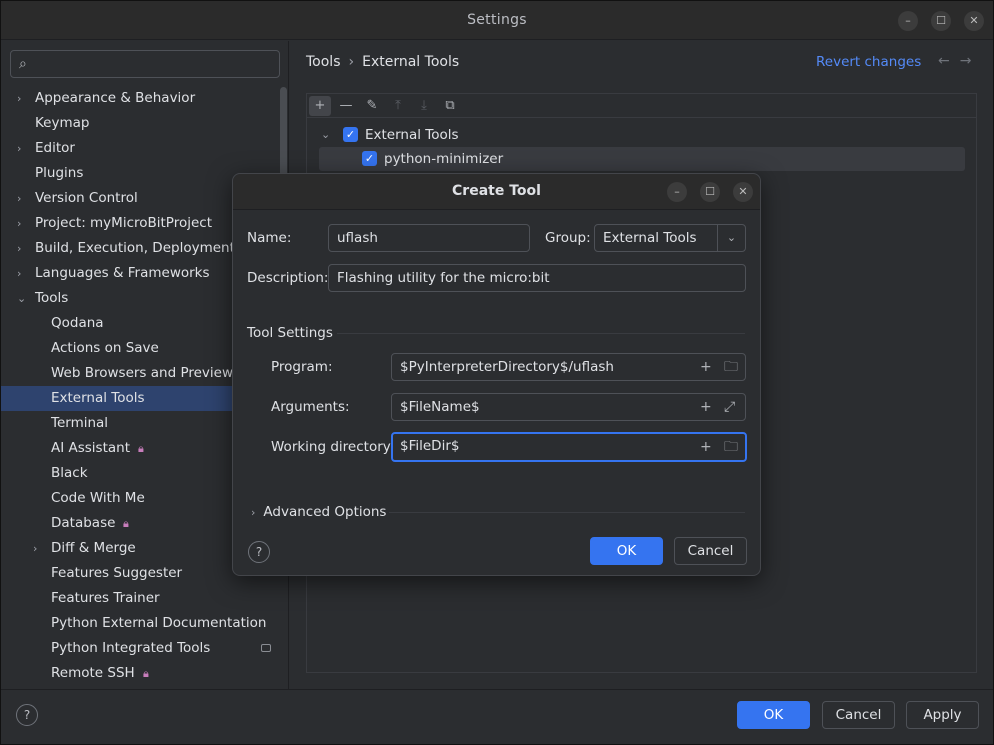  What do you see at coordinates (83, 523) in the screenshot?
I see `sidebar-item-label: Database` at bounding box center [83, 523].